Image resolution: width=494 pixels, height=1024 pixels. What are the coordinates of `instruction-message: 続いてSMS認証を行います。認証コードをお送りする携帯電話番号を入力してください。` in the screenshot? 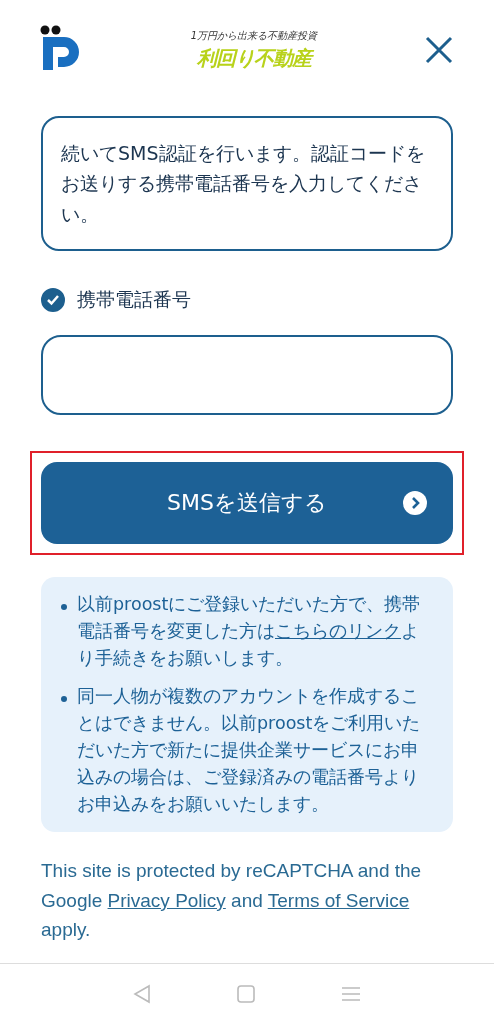 It's located at (247, 184).